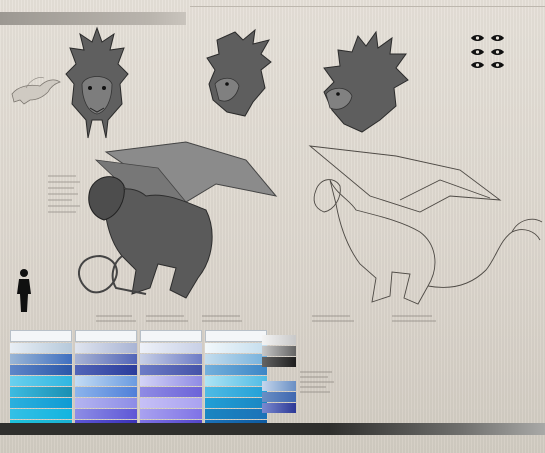  What do you see at coordinates (97, 82) in the screenshot?
I see `front-head-icon` at bounding box center [97, 82].